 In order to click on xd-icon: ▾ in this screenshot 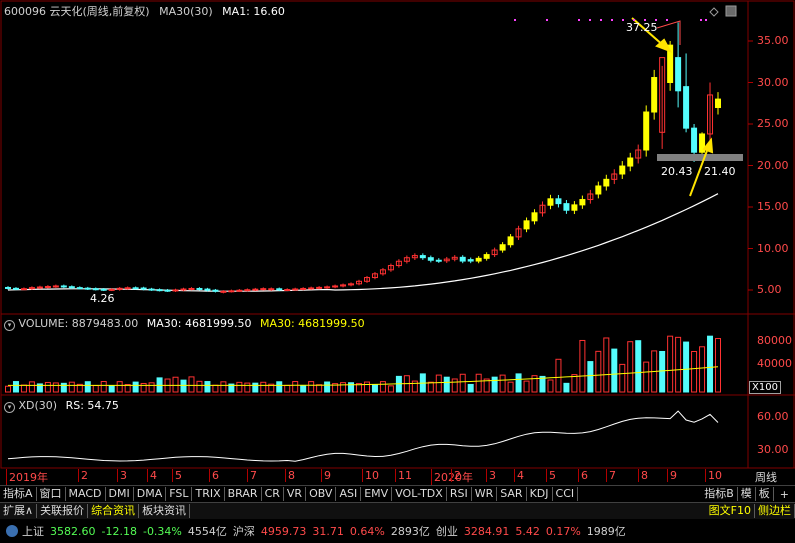, I will do `click(9, 407)`.